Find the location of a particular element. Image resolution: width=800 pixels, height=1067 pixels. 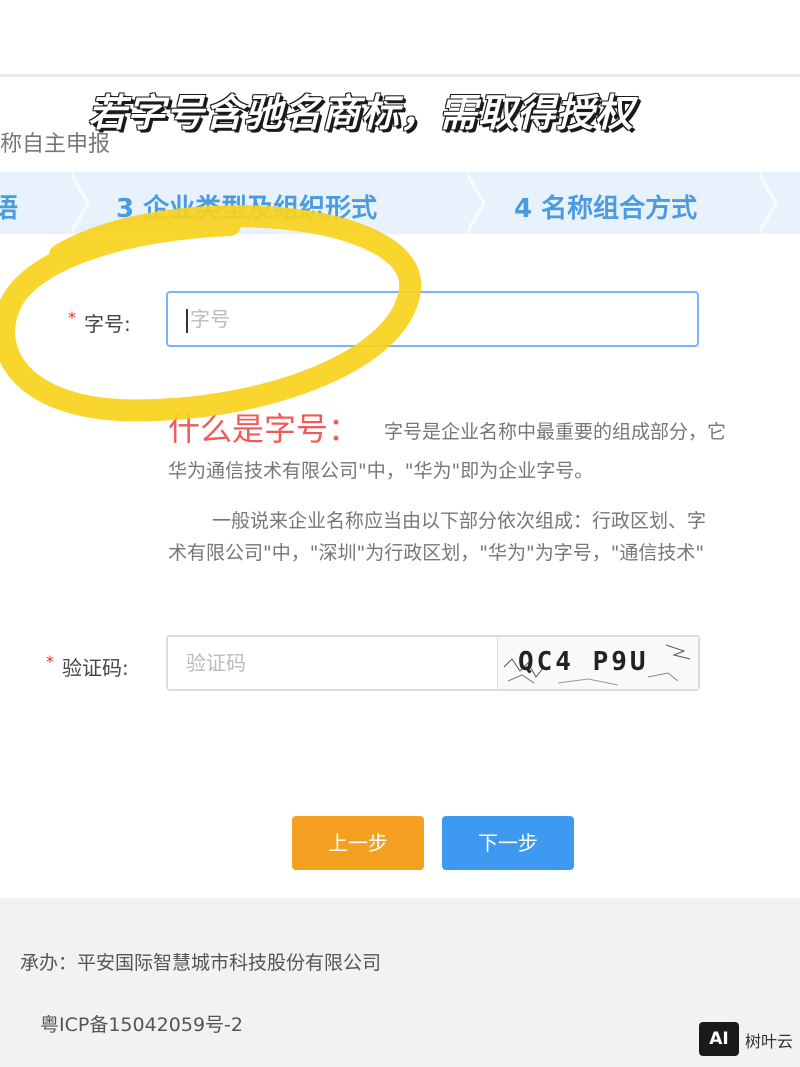

info-text-line: 术有限公司"中，"深圳"为行政区划，"华为"为字号，"通信技术" is located at coordinates (436, 553).